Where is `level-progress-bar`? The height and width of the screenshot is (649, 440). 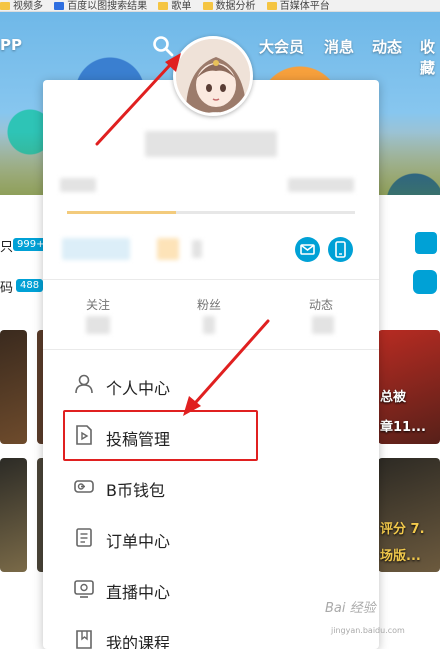 level-progress-bar is located at coordinates (211, 212).